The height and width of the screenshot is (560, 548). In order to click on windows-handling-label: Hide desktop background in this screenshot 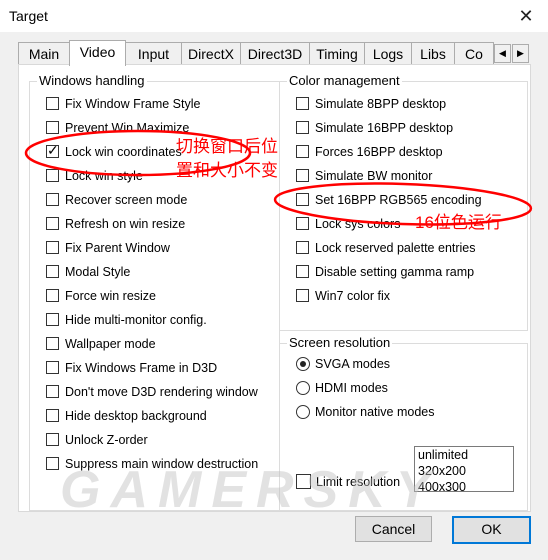, I will do `click(136, 416)`.